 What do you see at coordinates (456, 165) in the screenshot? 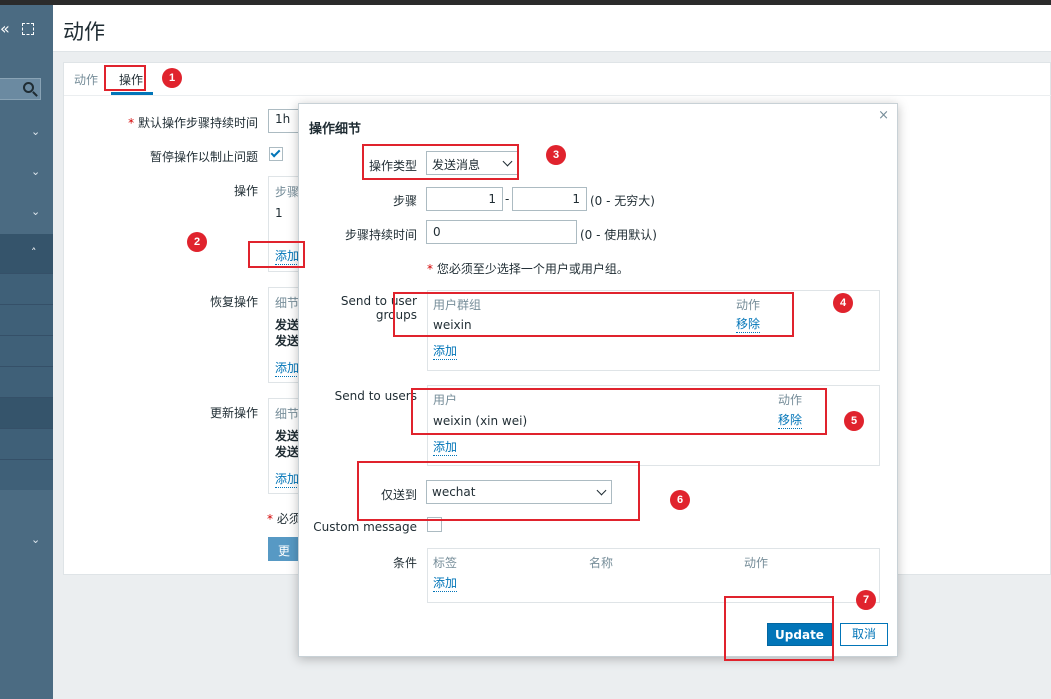
I see `operation-type-value: 发送消息` at bounding box center [456, 165].